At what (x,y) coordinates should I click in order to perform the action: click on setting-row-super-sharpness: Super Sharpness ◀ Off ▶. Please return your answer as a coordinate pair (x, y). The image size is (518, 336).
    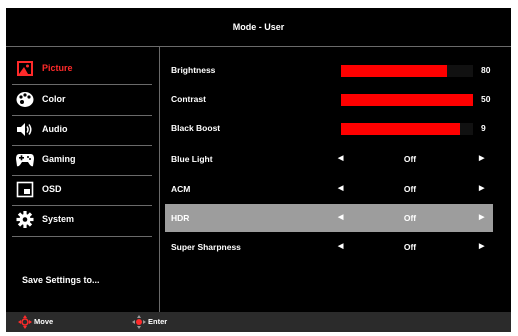
    Looking at the image, I should click on (329, 247).